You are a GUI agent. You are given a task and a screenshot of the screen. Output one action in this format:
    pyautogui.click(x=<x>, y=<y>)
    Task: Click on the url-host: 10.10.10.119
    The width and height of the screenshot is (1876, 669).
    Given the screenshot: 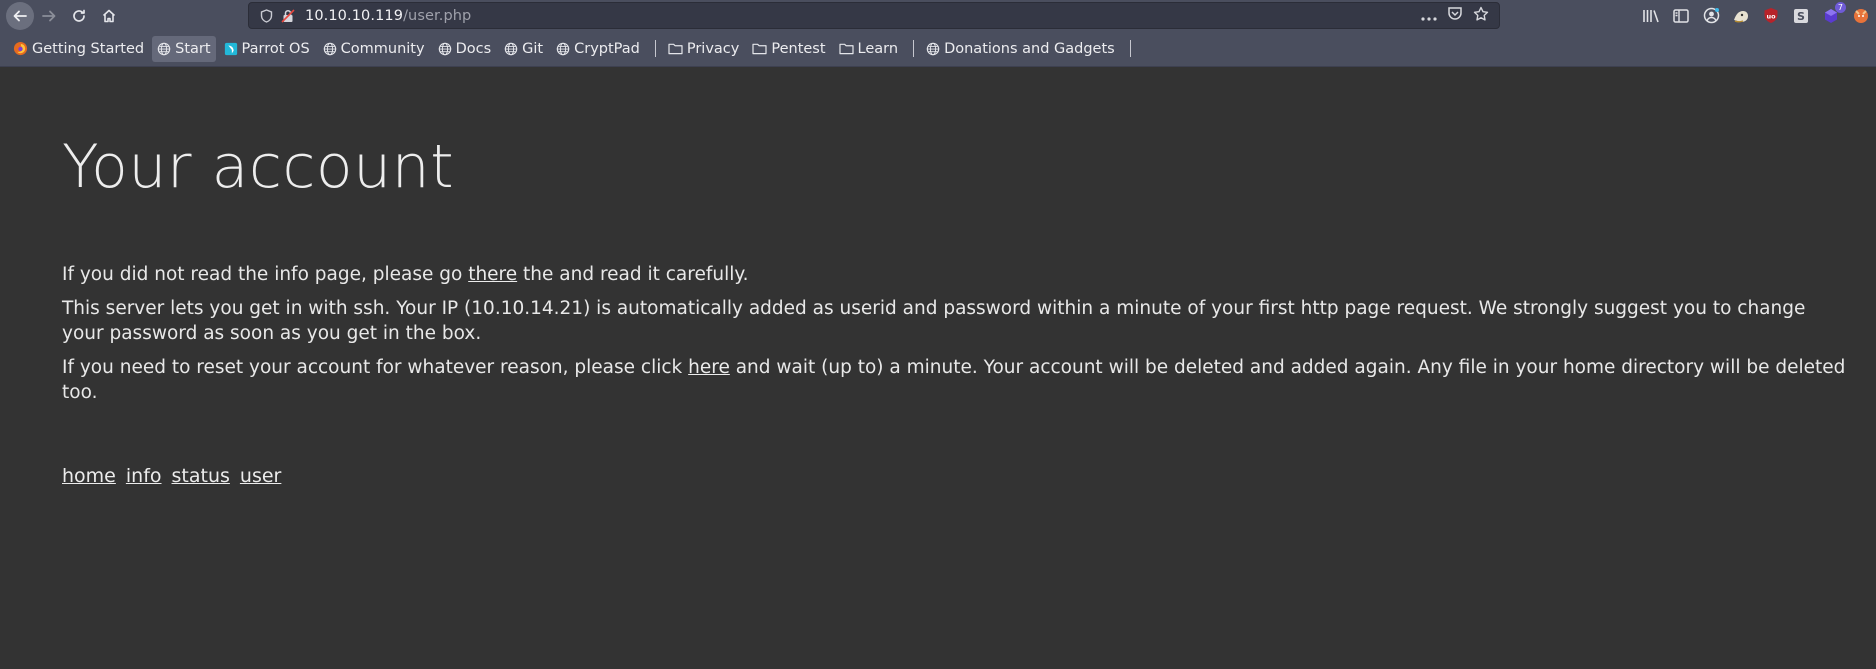 What is the action you would take?
    pyautogui.click(x=354, y=15)
    